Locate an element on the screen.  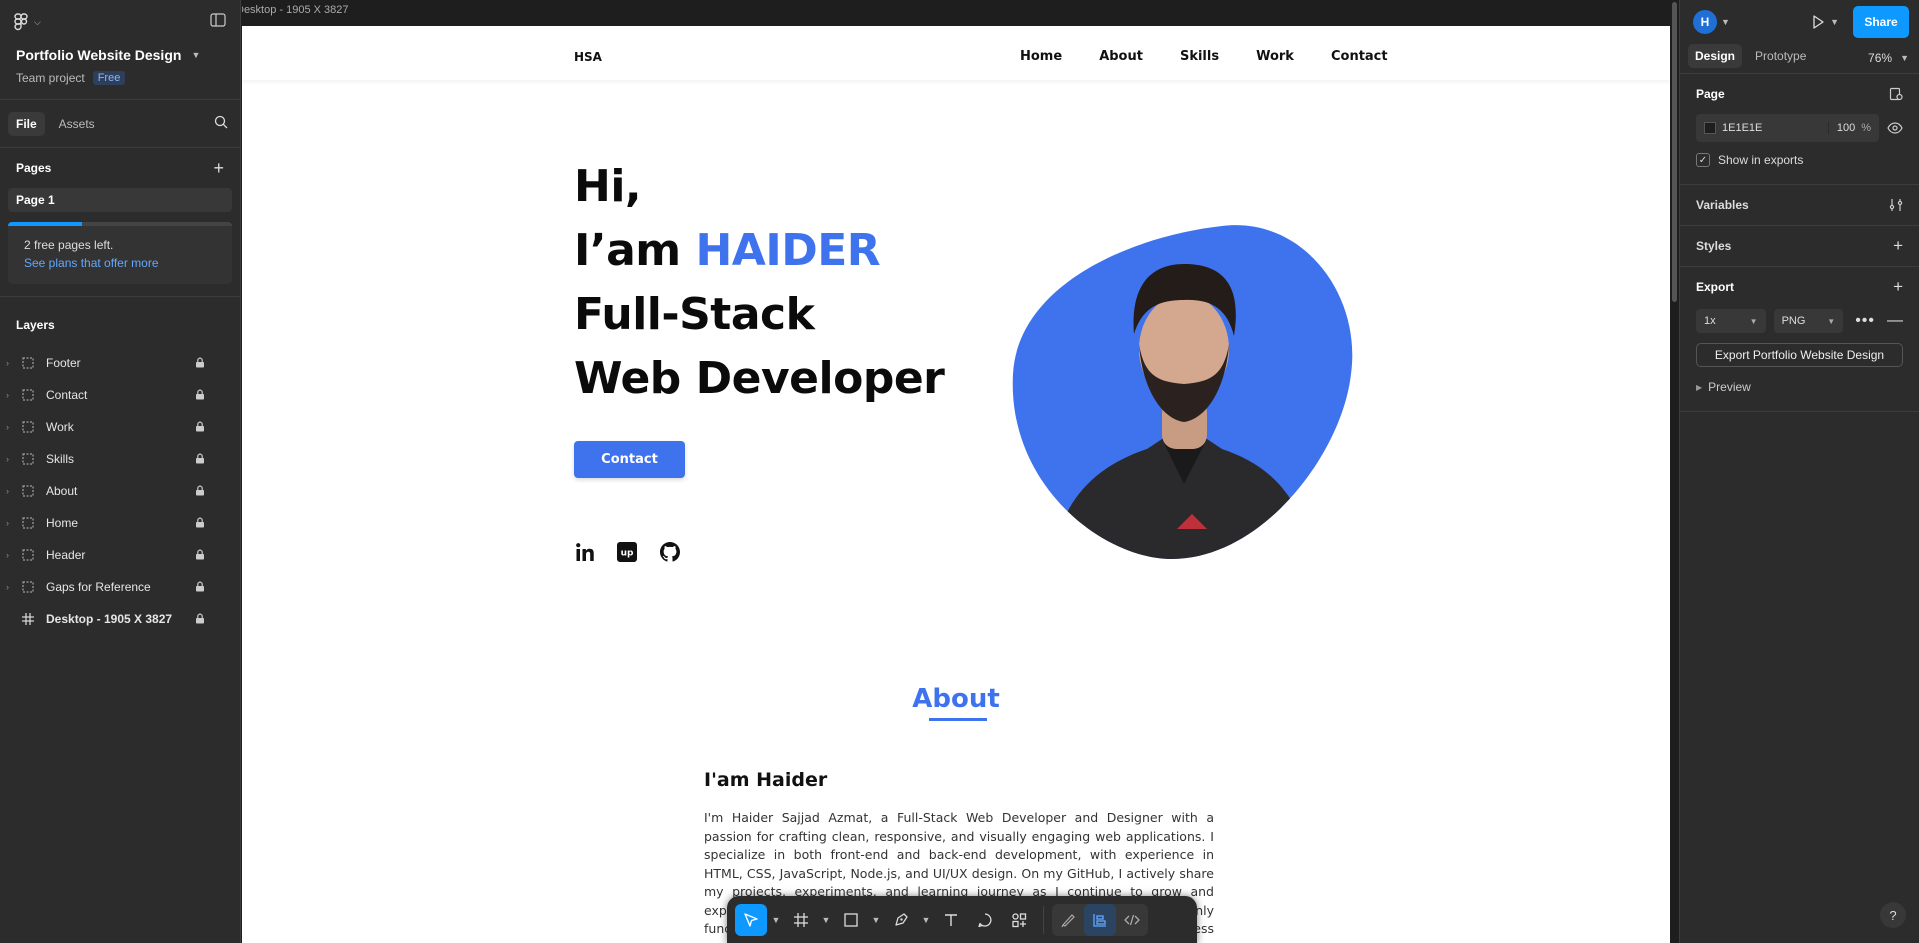
actions-button is located at coordinates (1019, 920).